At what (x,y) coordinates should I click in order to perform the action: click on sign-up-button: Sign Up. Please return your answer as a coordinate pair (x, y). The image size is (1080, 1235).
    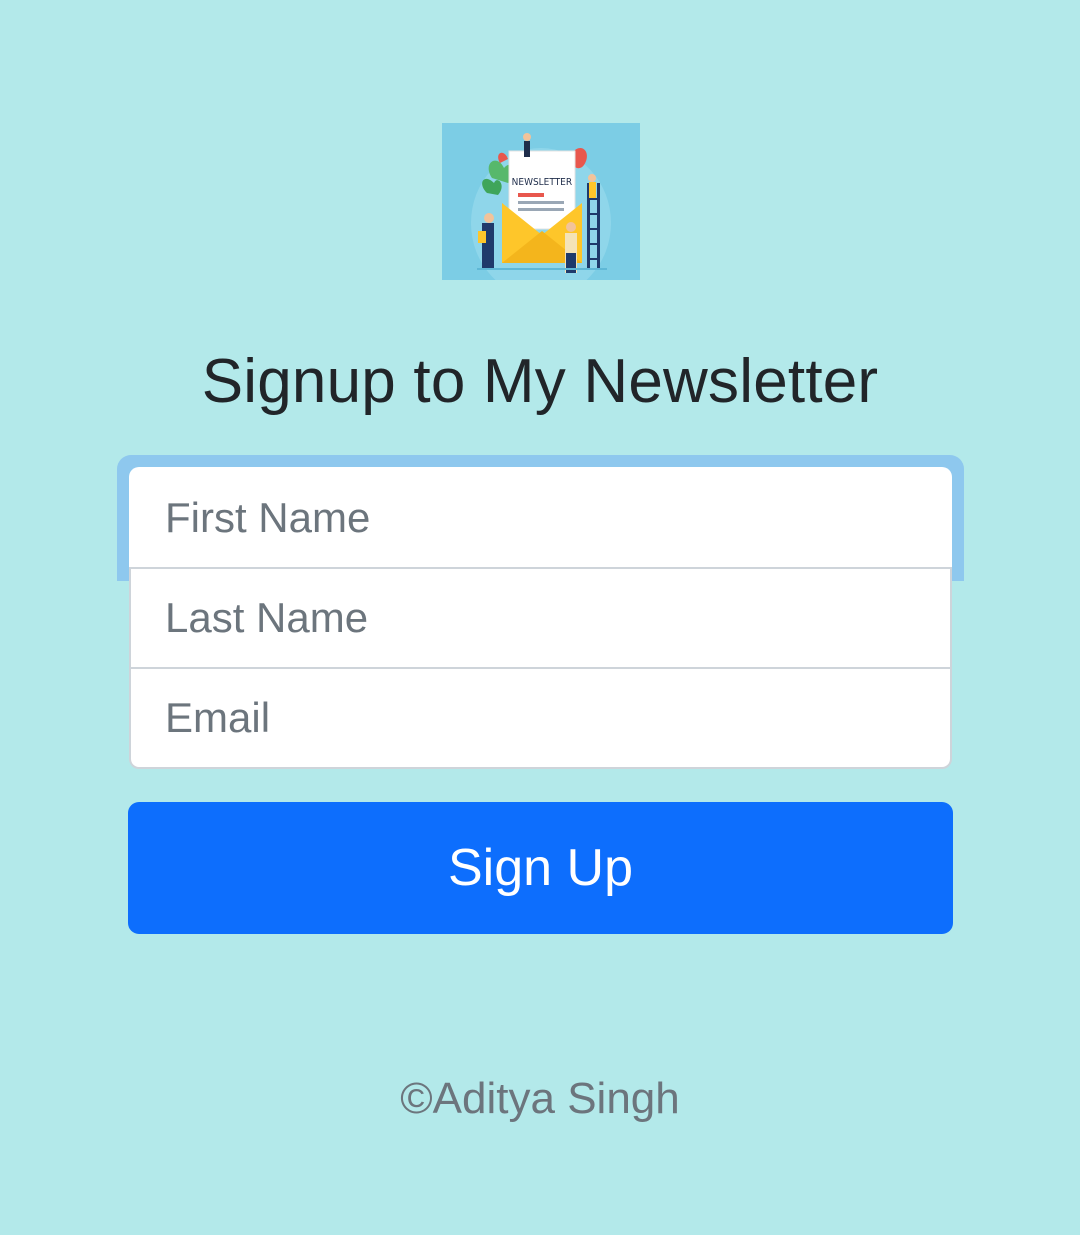
    Looking at the image, I should click on (540, 868).